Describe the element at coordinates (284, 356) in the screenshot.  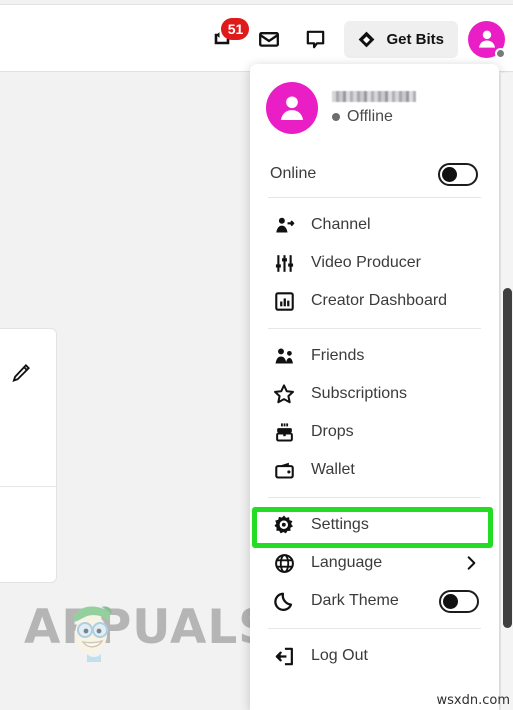
I see `friends-icon` at that location.